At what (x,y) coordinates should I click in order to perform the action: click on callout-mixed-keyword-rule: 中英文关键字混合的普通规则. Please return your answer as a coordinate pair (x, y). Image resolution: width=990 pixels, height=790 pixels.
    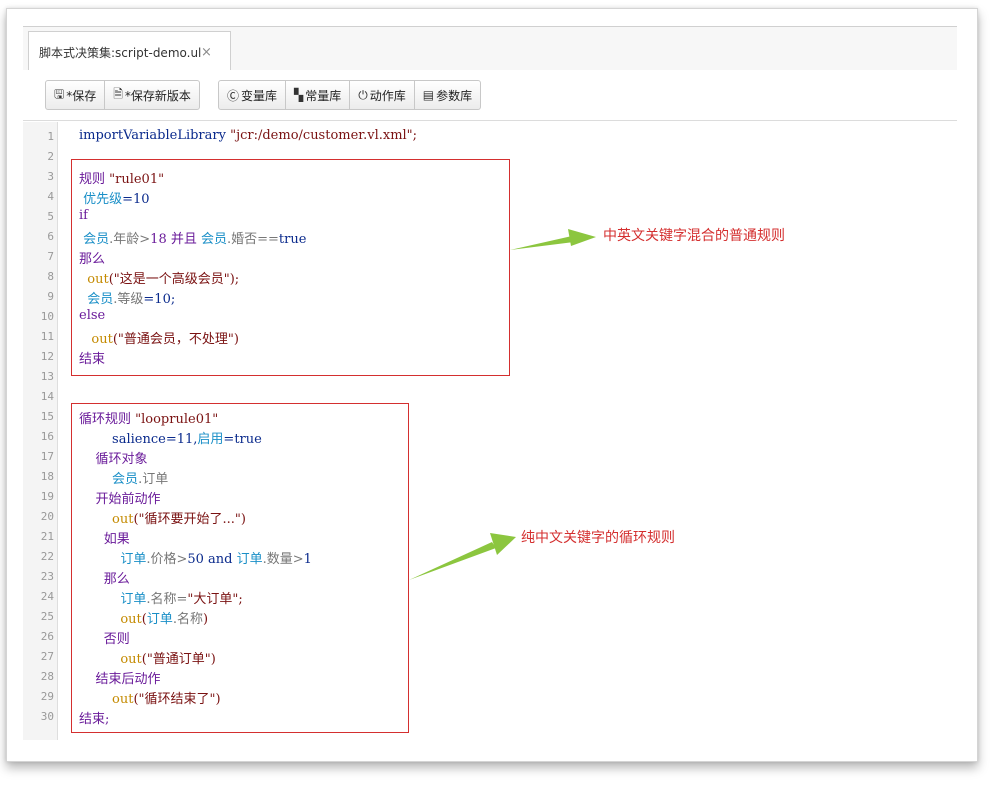
    Looking at the image, I should click on (694, 236).